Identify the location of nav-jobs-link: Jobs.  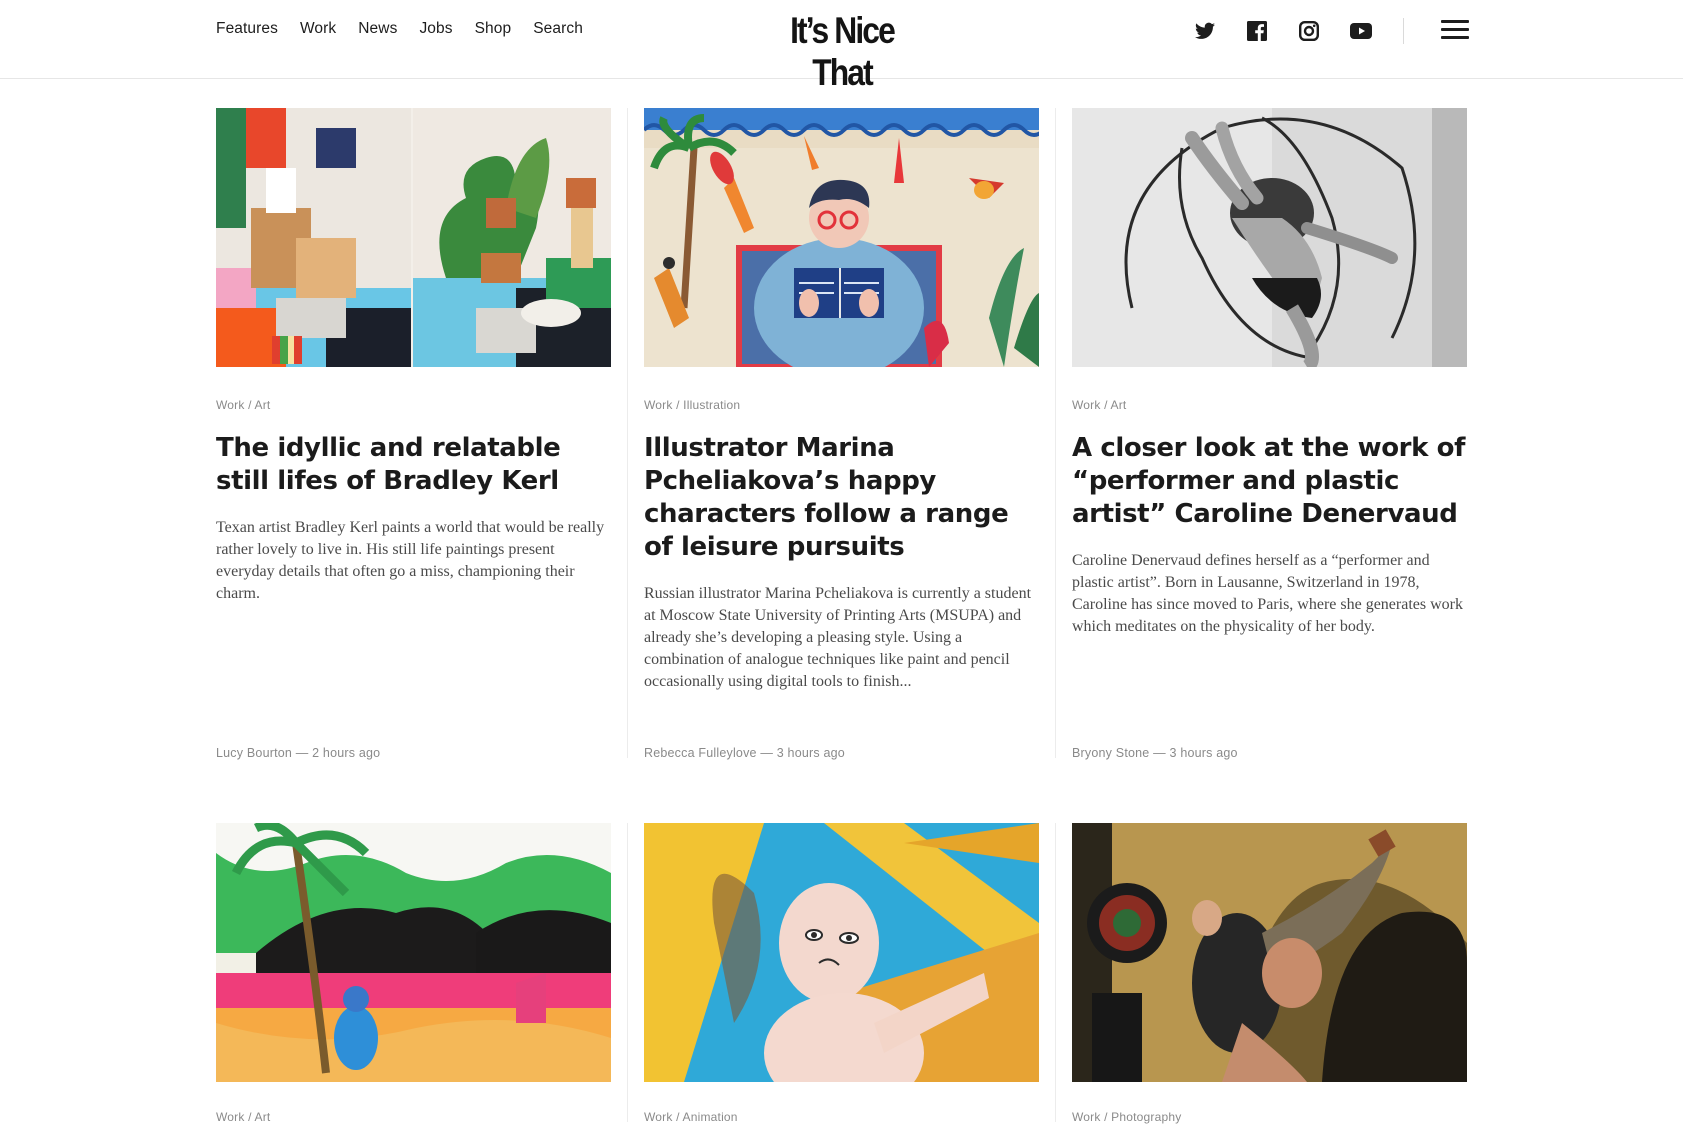
(435, 29).